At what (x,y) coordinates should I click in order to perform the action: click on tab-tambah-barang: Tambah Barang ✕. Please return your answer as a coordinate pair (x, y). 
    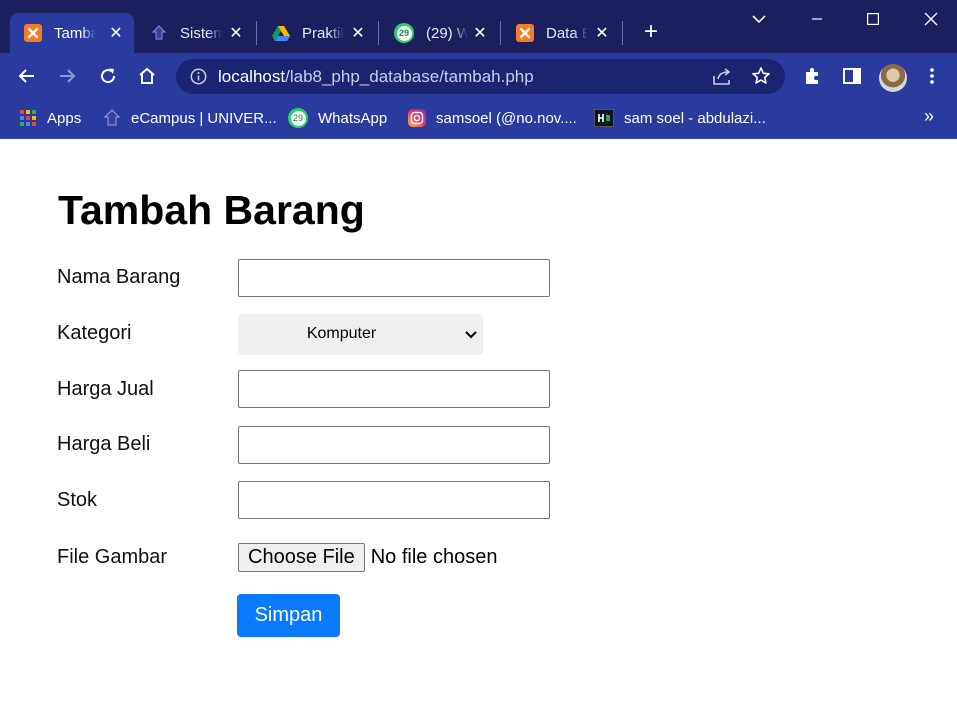
    Looking at the image, I should click on (72, 33).